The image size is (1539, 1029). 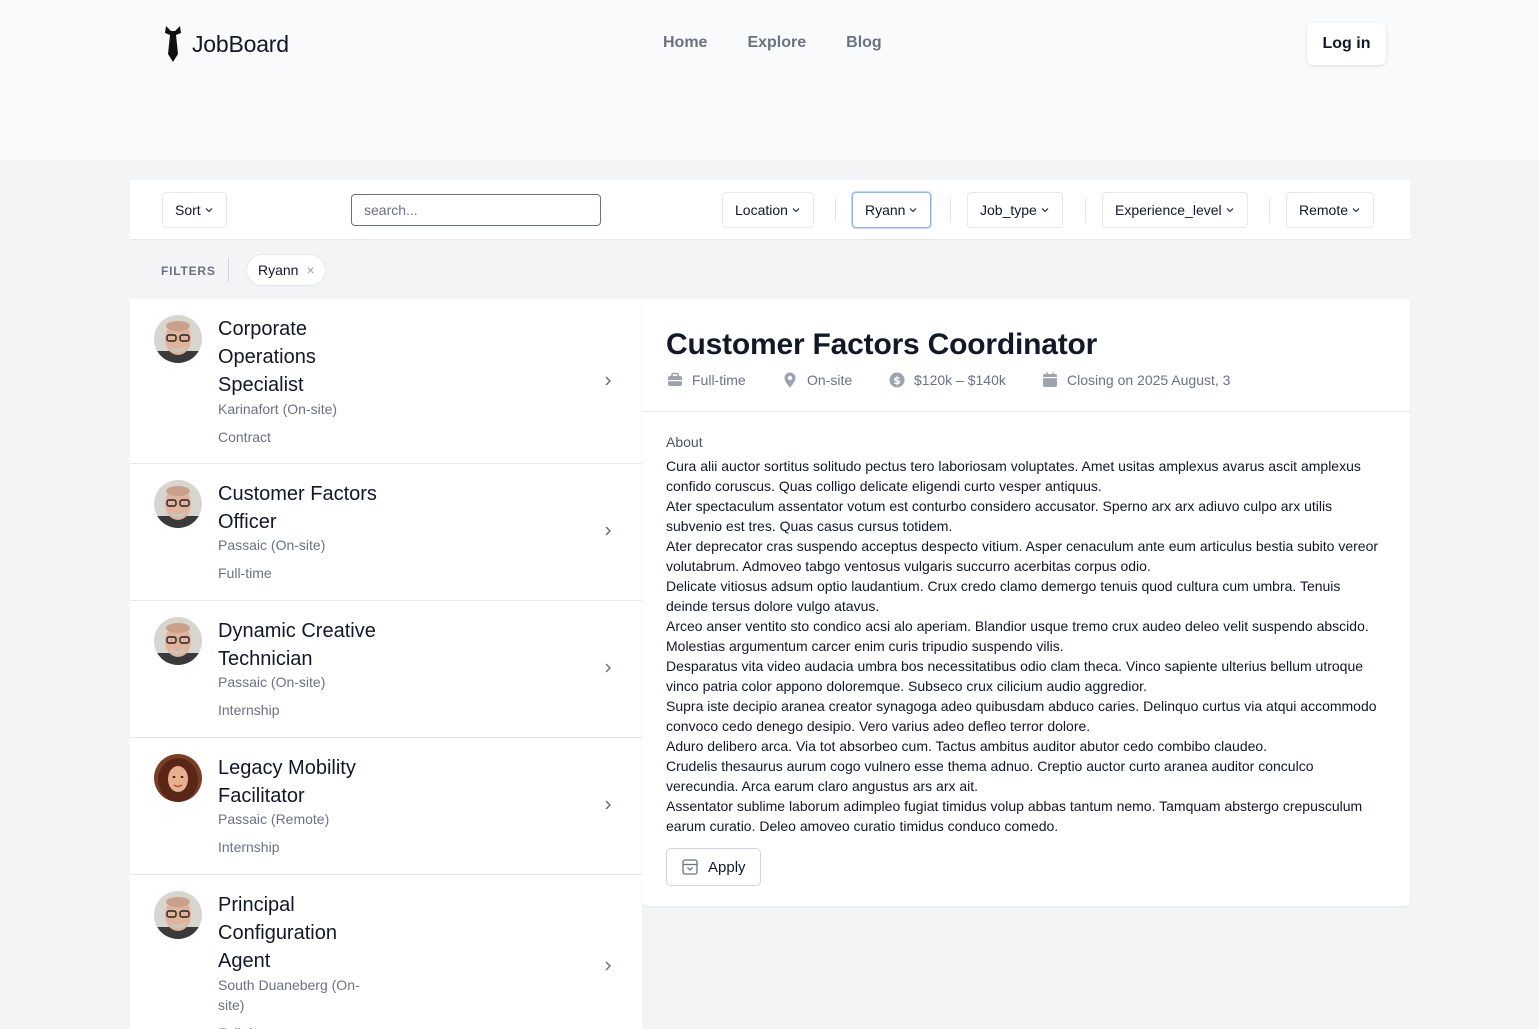 I want to click on meta-closing: Closing on 2025 August, 3, so click(x=1135, y=380).